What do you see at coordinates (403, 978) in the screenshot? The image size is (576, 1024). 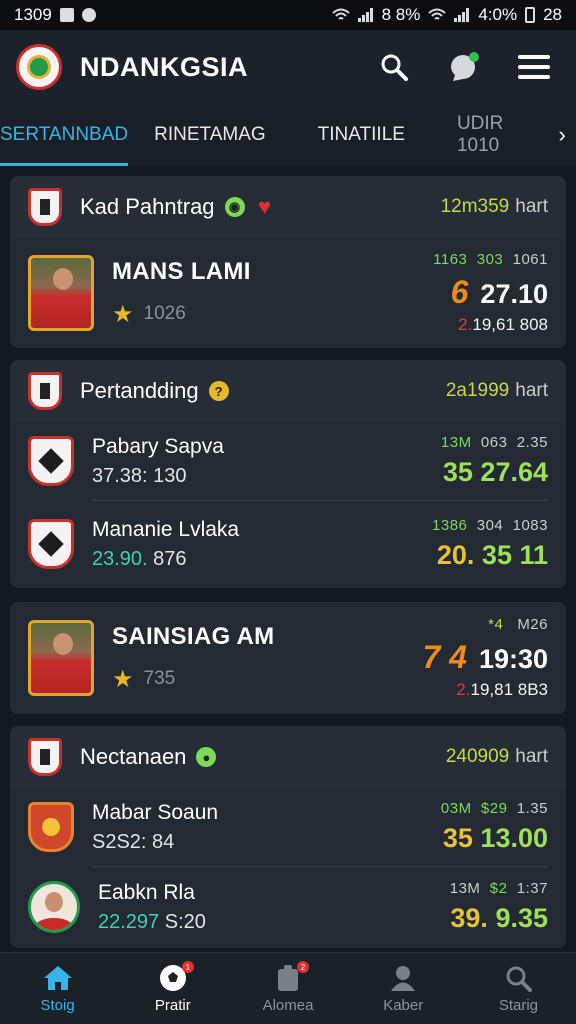 I see `user-icon` at bounding box center [403, 978].